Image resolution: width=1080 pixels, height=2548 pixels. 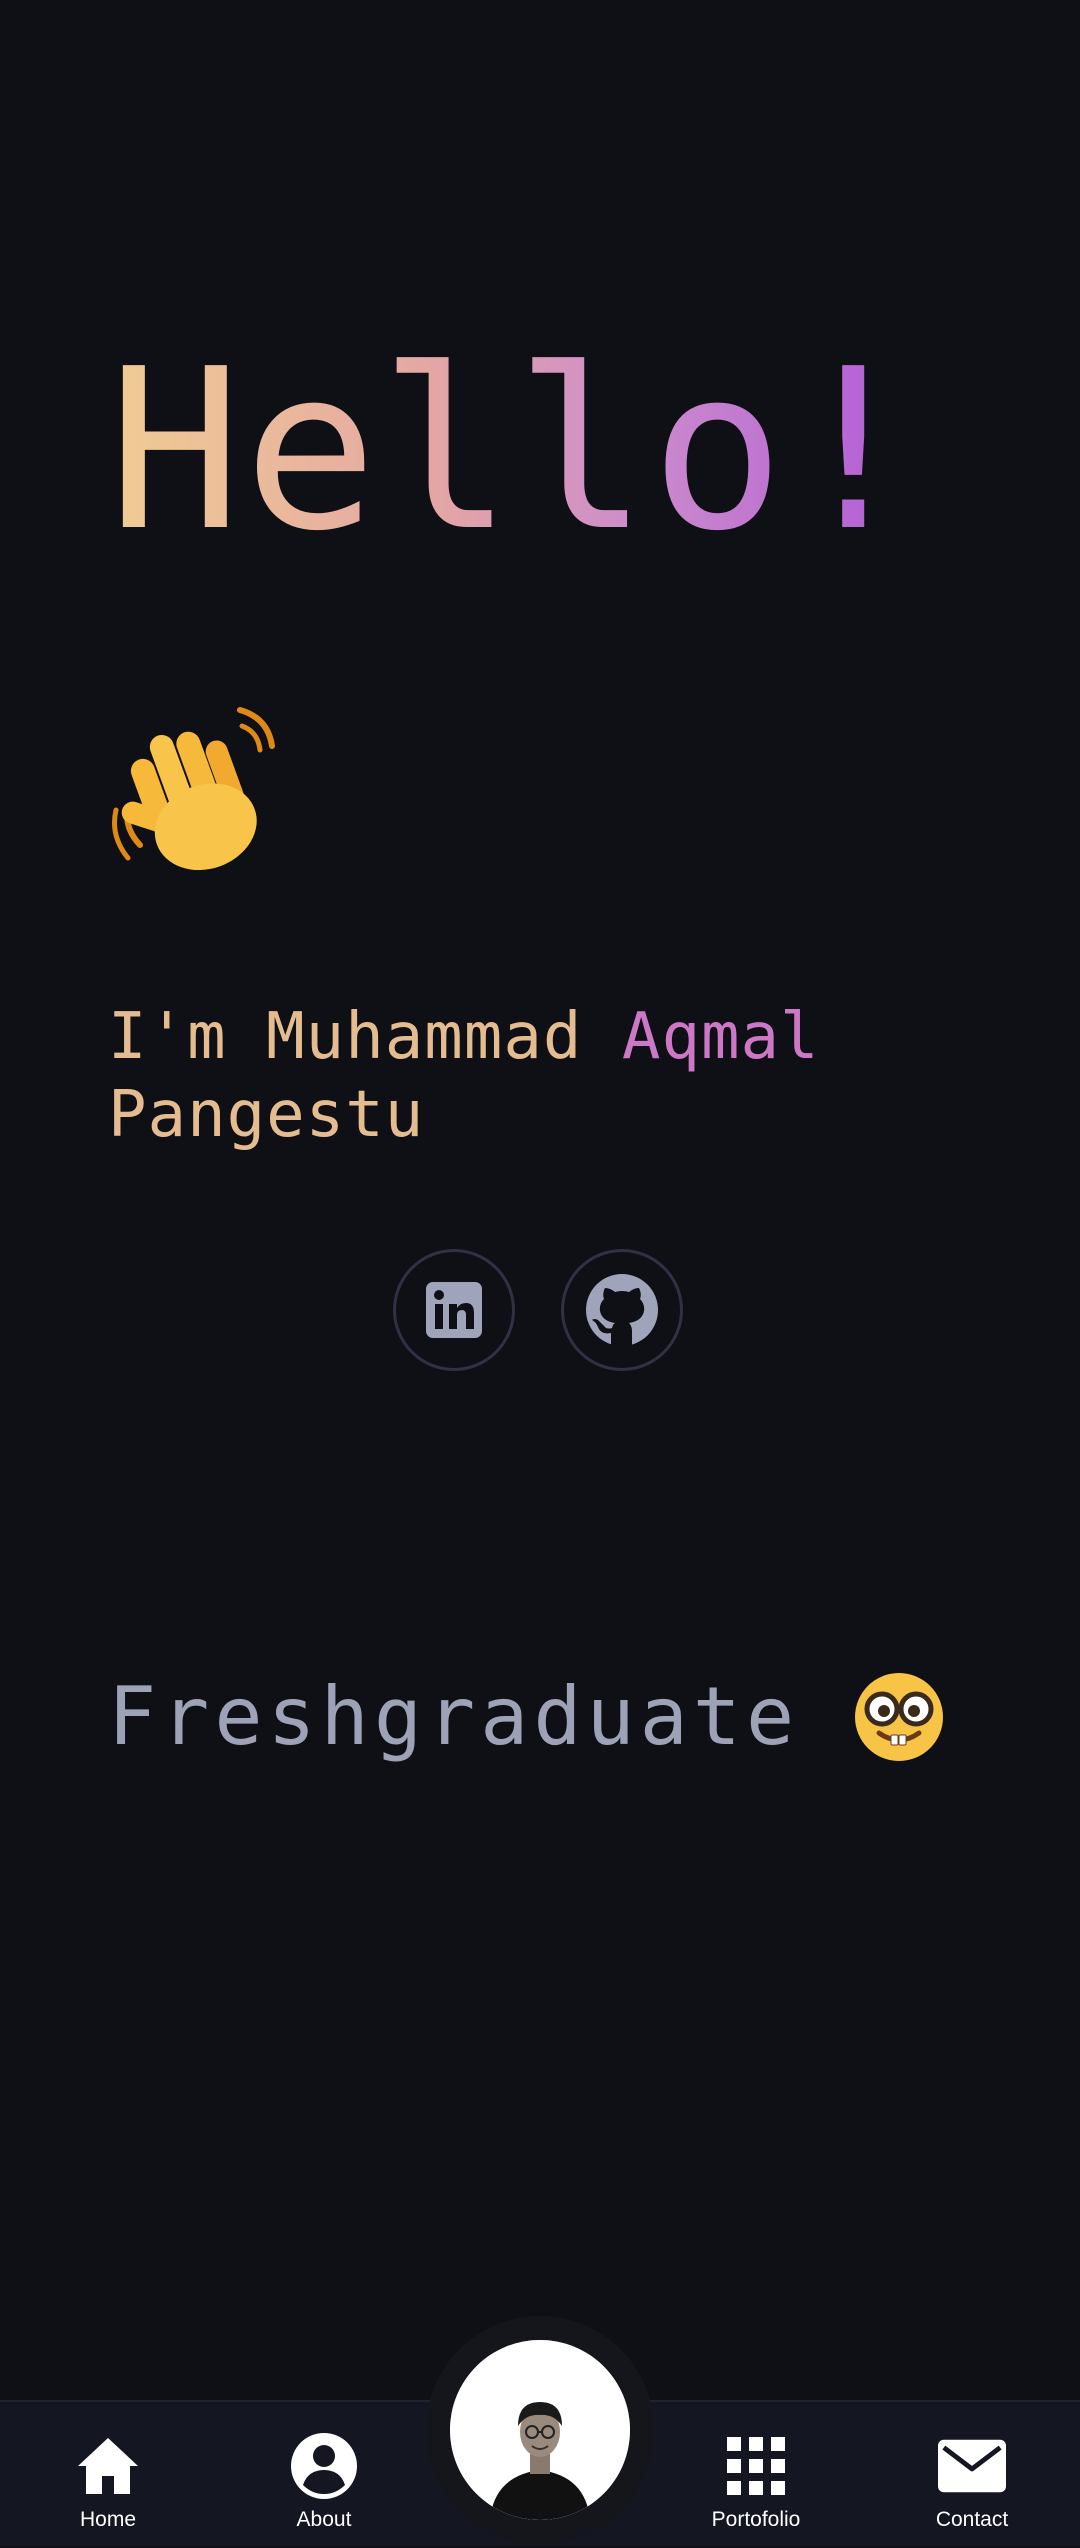 I want to click on linkedin-button, so click(x=454, y=1310).